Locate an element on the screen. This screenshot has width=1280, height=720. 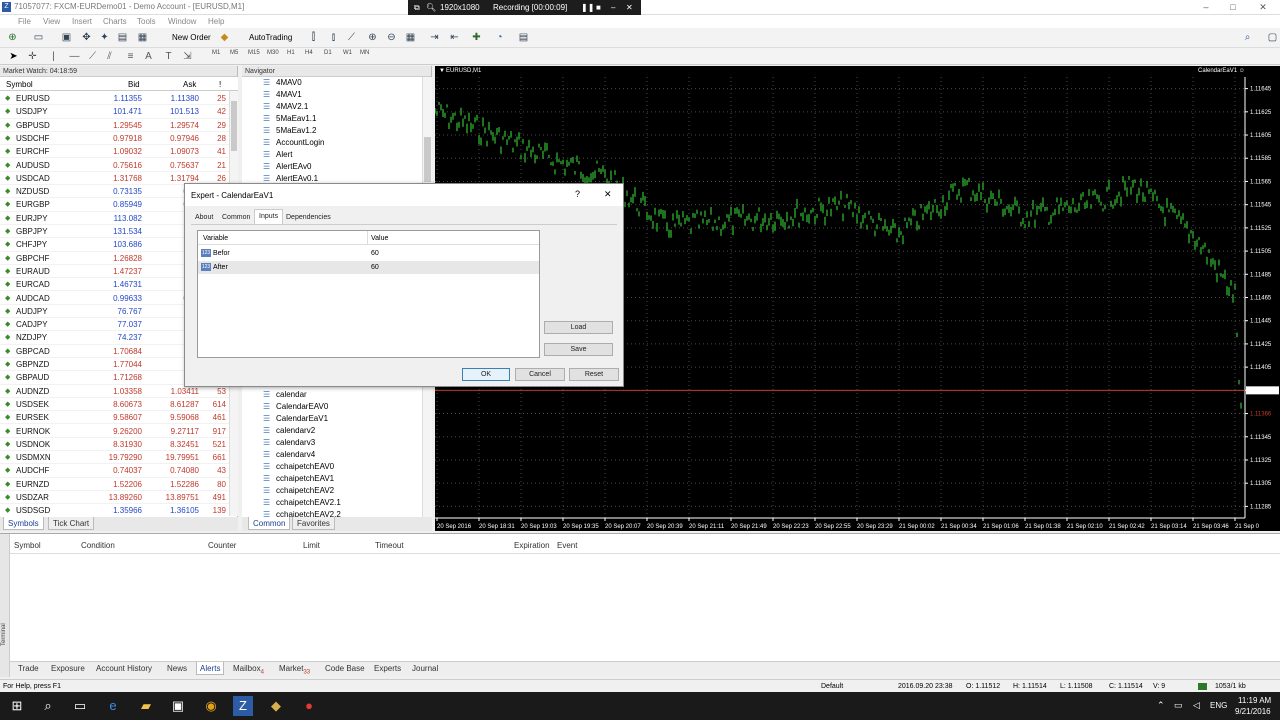
load-button: Load is located at coordinates (578, 327).